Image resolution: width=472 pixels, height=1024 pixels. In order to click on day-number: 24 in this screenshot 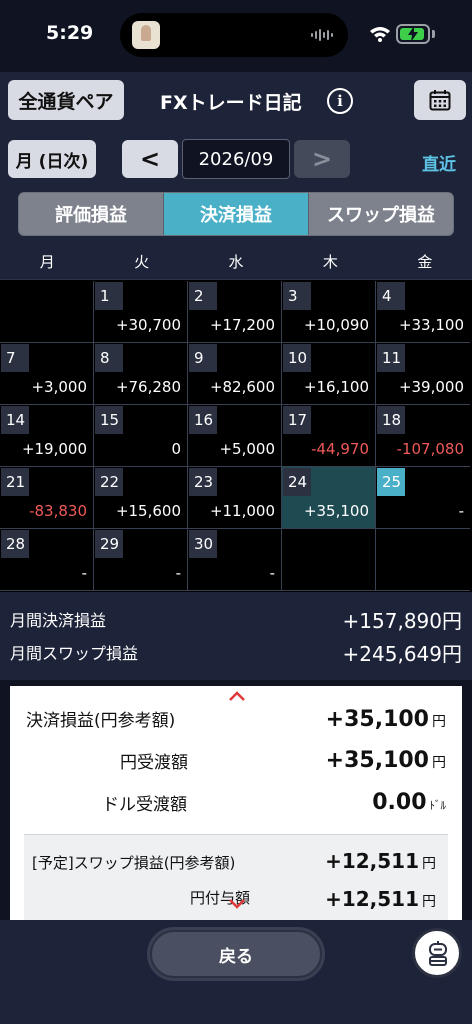, I will do `click(297, 482)`.